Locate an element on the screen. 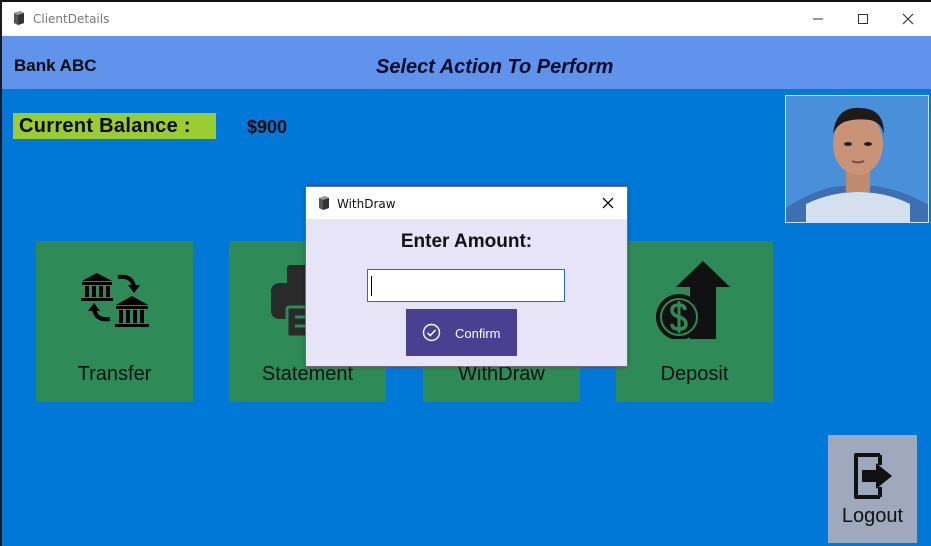 Image resolution: width=931 pixels, height=546 pixels. client-photo is located at coordinates (857, 159).